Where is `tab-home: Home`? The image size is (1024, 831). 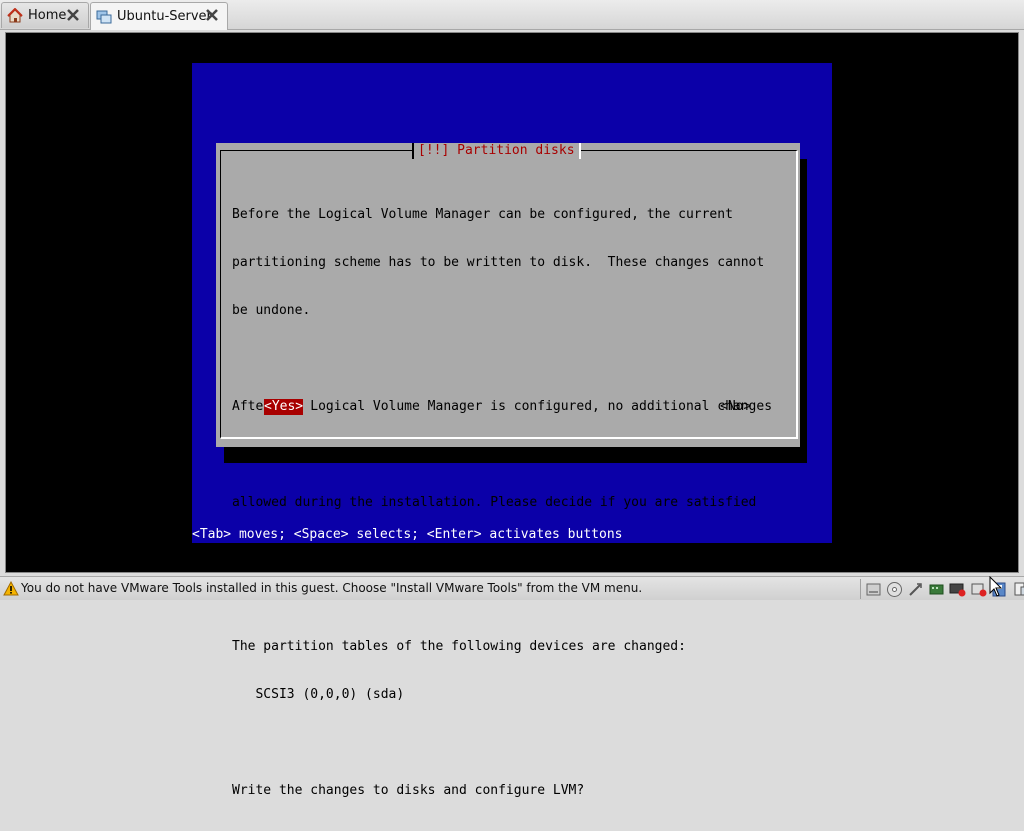
tab-home: Home is located at coordinates (45, 15).